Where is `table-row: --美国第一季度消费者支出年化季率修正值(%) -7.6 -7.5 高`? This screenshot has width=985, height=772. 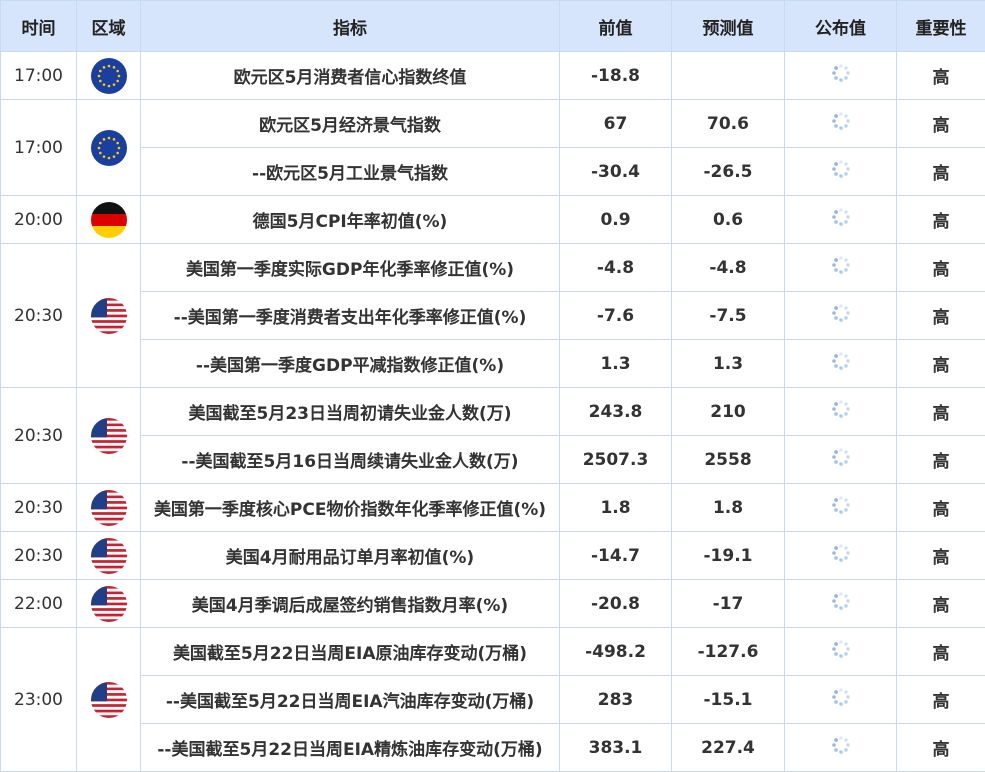
table-row: --美国第一季度消费者支出年化季率修正值(%) -7.6 -7.5 高 is located at coordinates (493, 315).